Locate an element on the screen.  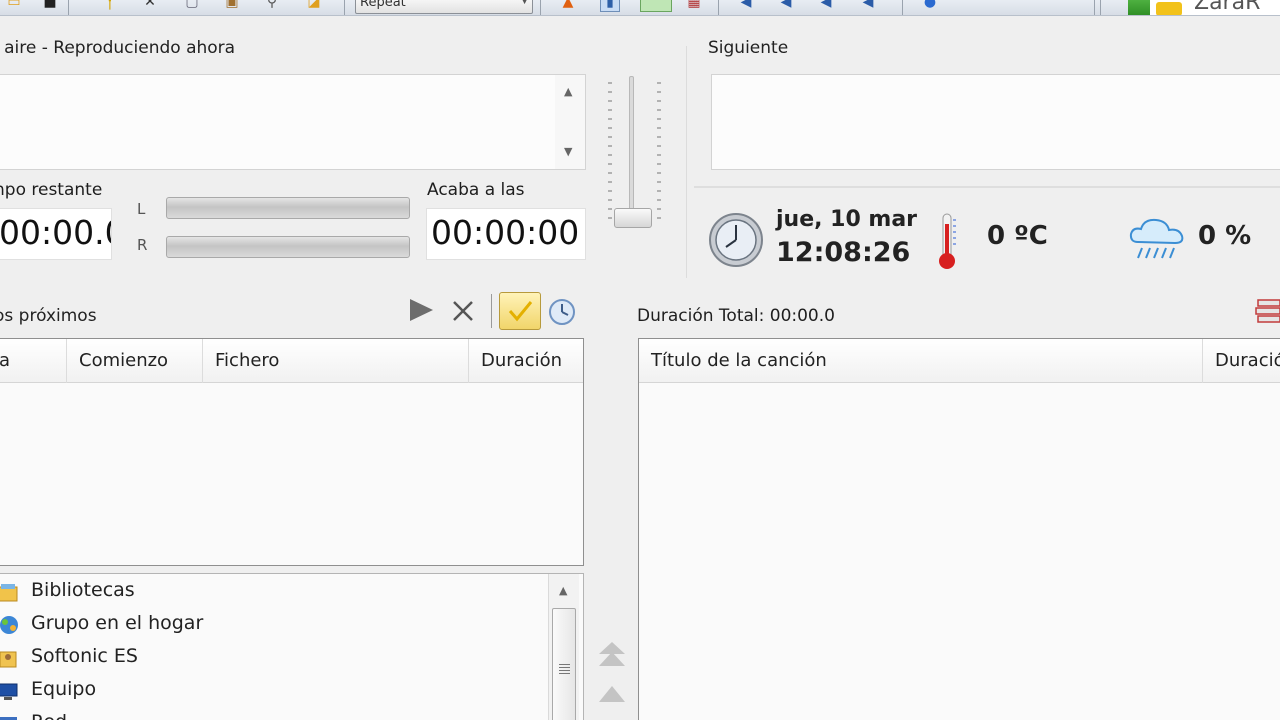
upcoming-title: os próximos is located at coordinates (48, 316).